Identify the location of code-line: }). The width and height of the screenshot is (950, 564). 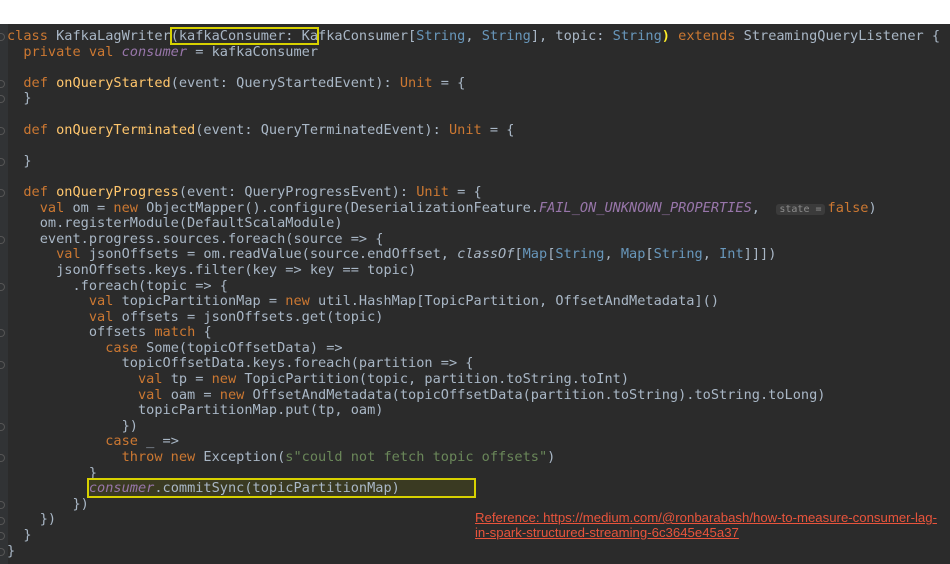
(473, 426).